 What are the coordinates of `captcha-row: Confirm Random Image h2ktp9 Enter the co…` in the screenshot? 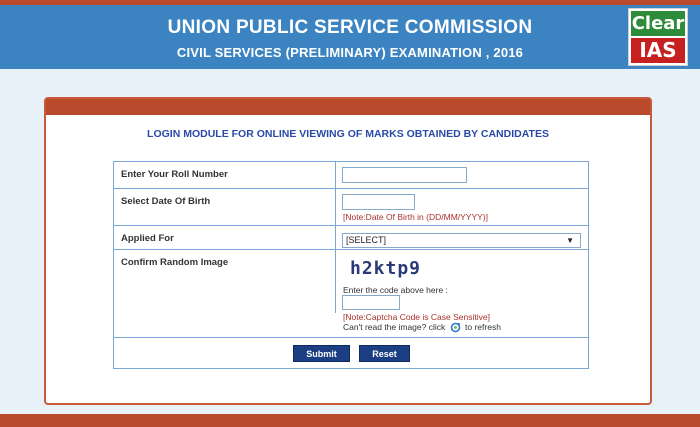 It's located at (351, 294).